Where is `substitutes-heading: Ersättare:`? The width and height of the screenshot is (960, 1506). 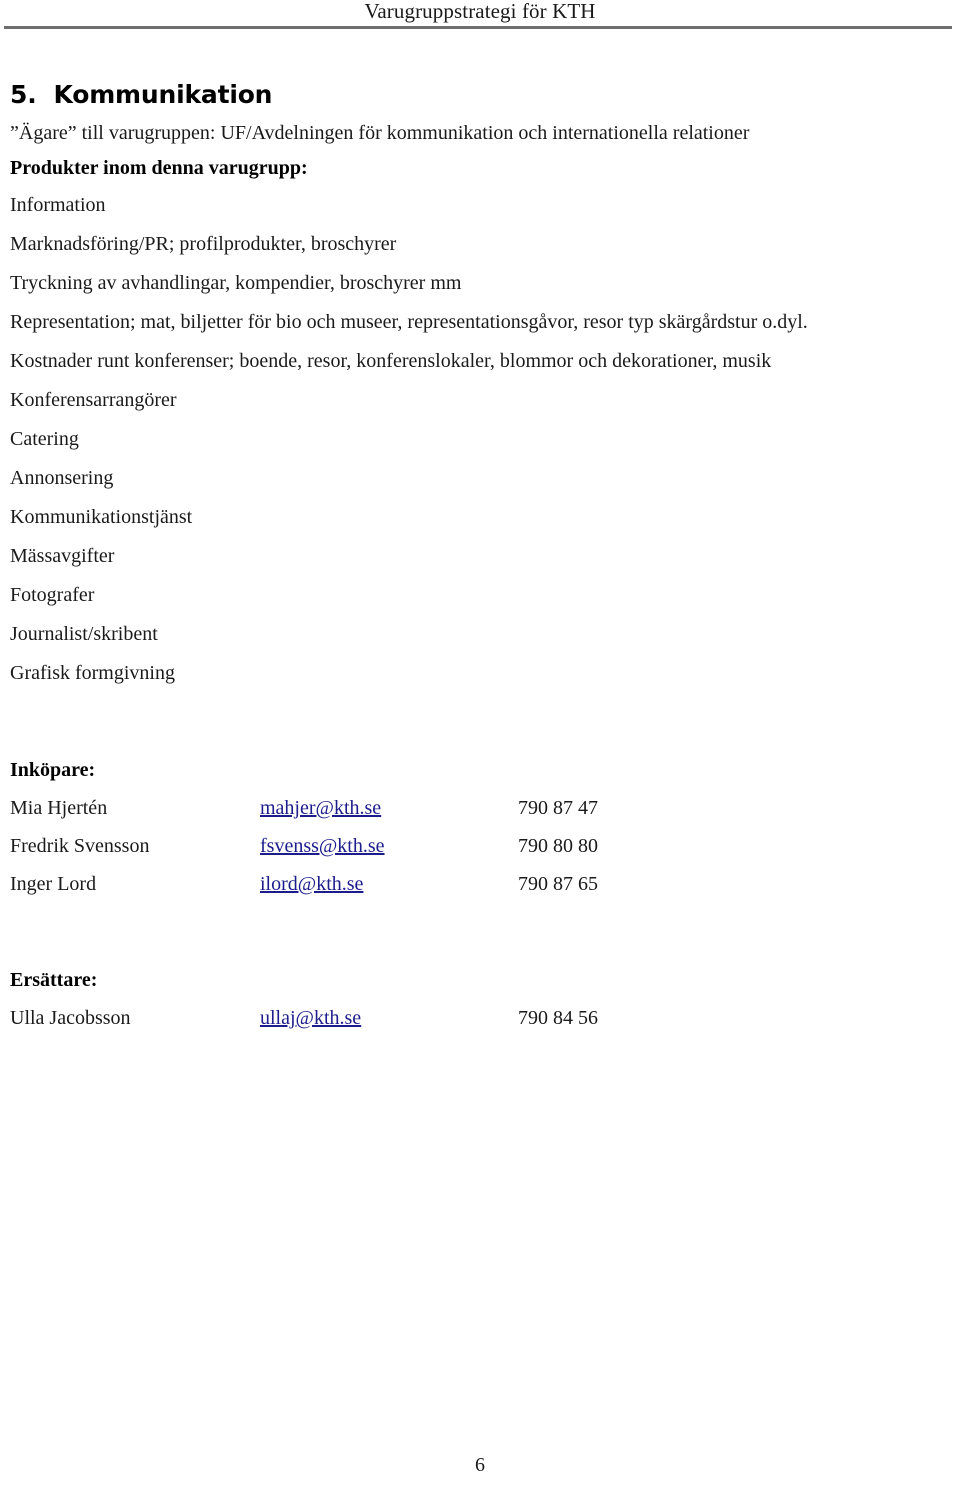 substitutes-heading: Ersättare: is located at coordinates (54, 980).